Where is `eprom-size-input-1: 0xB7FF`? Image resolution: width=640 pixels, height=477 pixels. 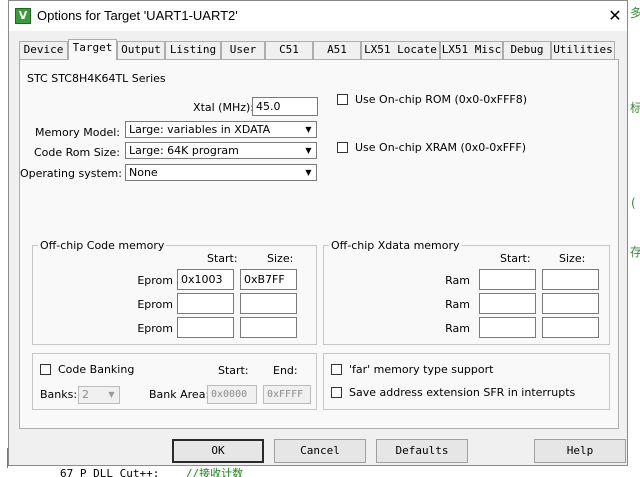 eprom-size-input-1: 0xB7FF is located at coordinates (268, 279).